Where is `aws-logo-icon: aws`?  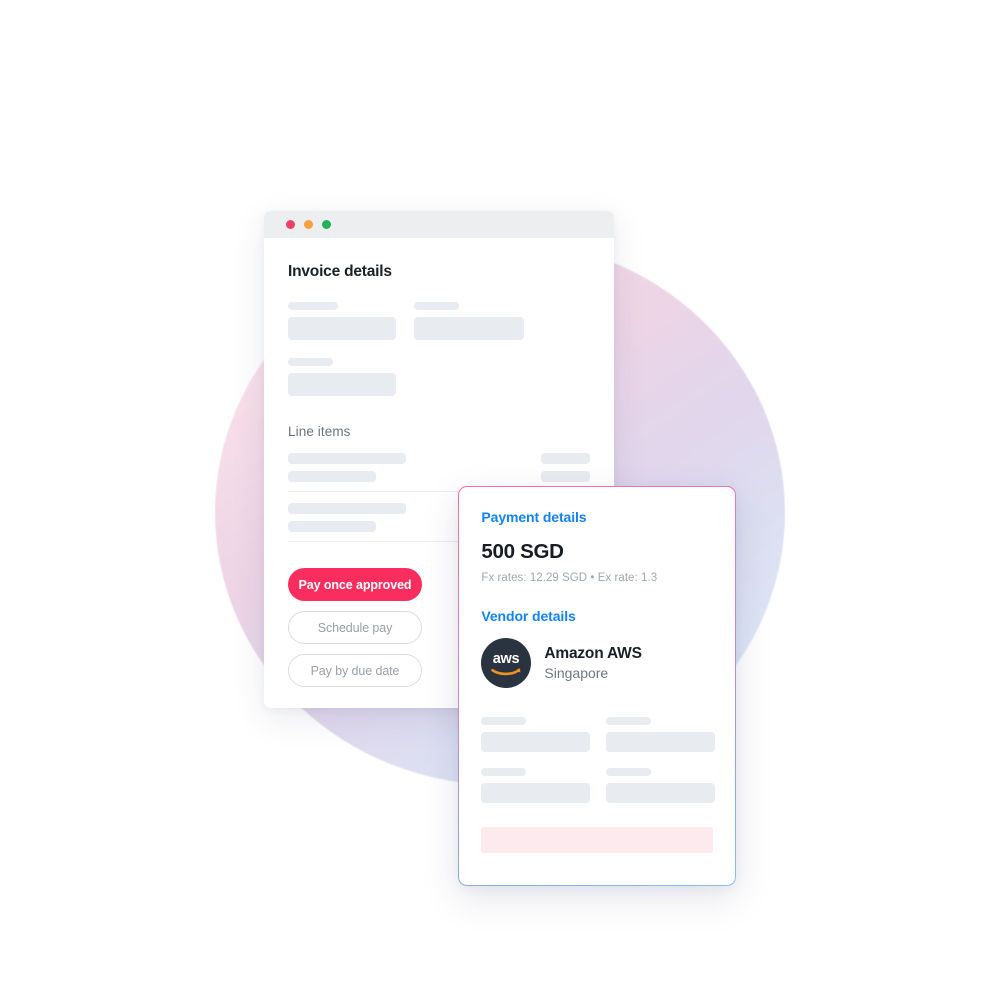
aws-logo-icon: aws is located at coordinates (506, 663).